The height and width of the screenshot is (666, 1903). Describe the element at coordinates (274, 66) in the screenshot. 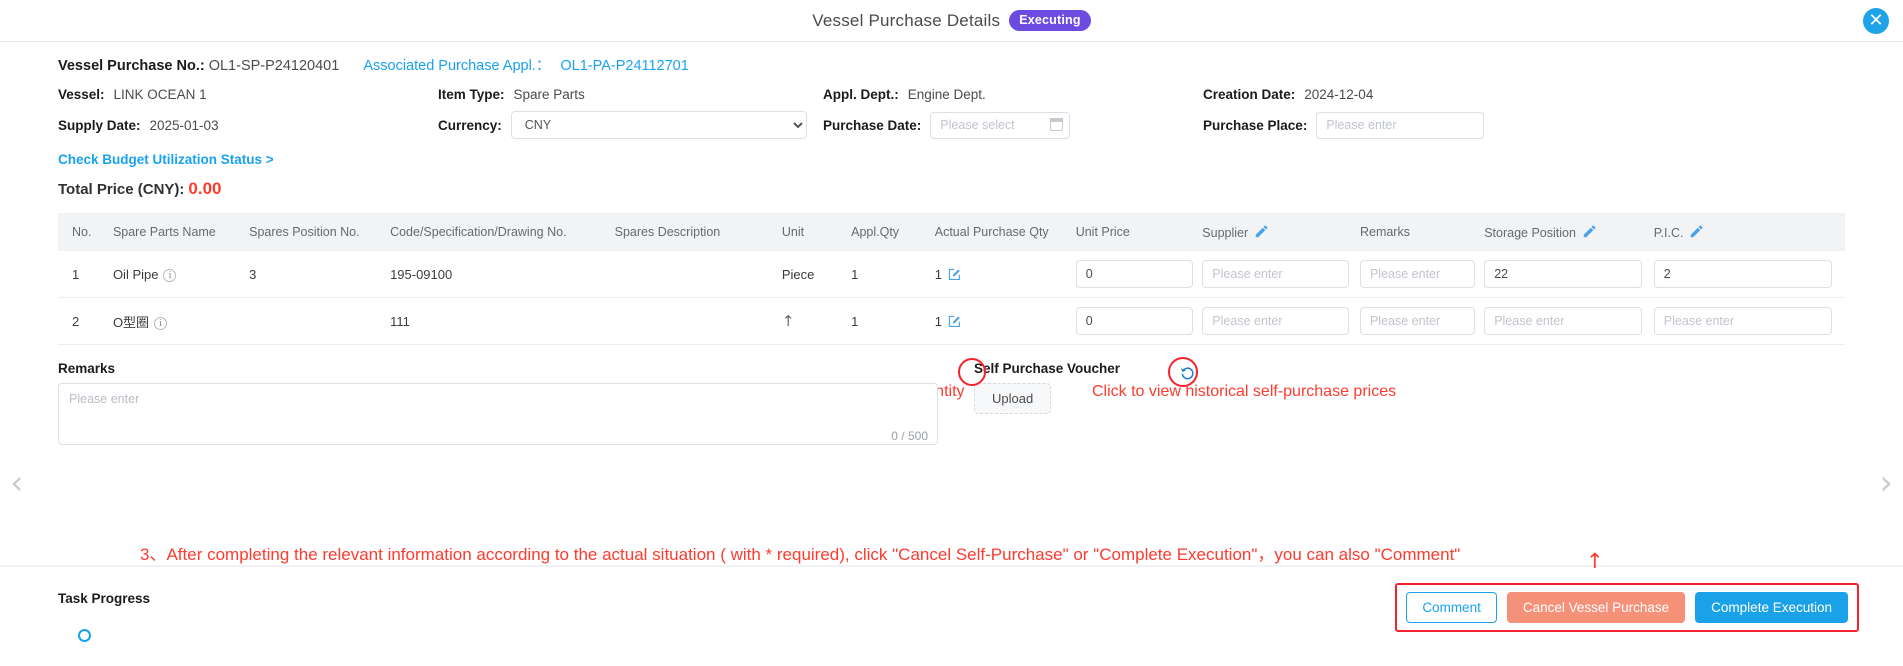

I see `purchase-no-value: OL1-SP-P24120401` at that location.